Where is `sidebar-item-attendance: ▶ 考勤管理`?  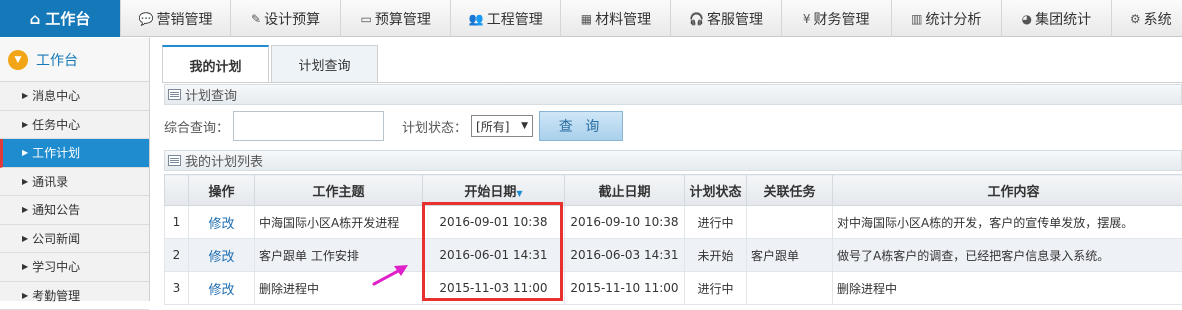 sidebar-item-attendance: ▶ 考勤管理 is located at coordinates (74, 296).